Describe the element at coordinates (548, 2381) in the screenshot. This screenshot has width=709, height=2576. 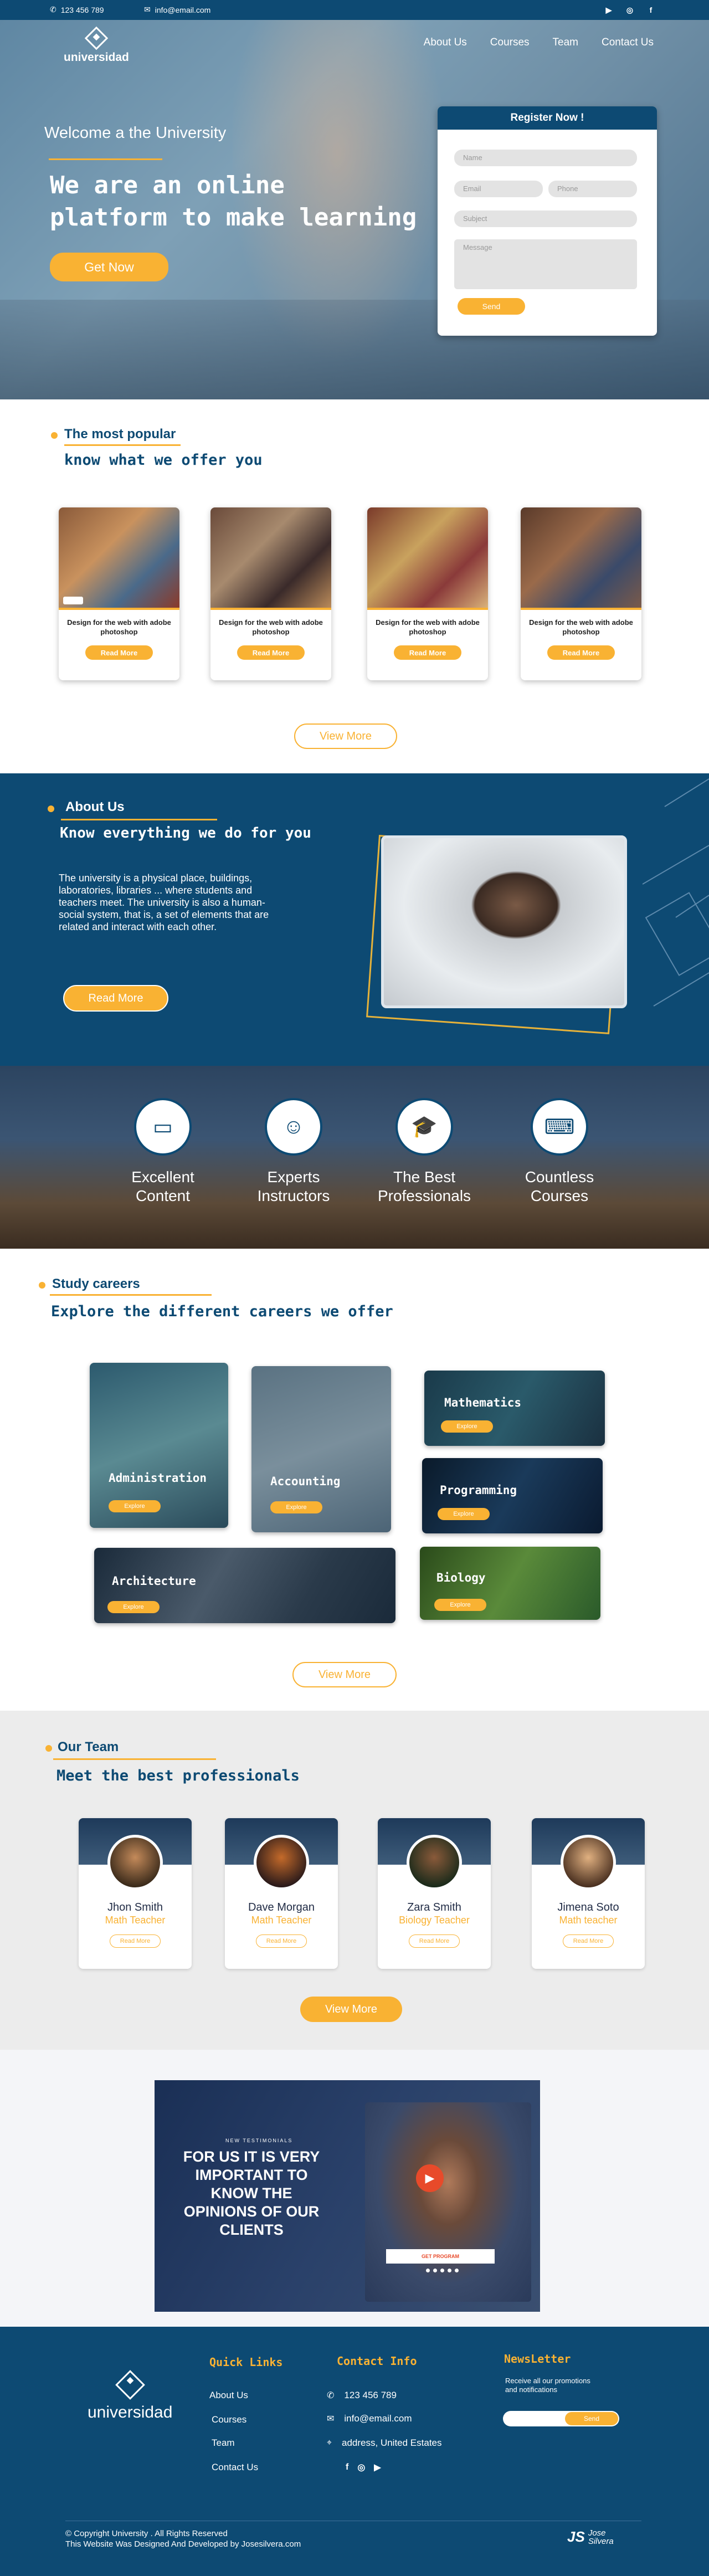
I see `newsletter-text-1: Receive all our promotions` at that location.